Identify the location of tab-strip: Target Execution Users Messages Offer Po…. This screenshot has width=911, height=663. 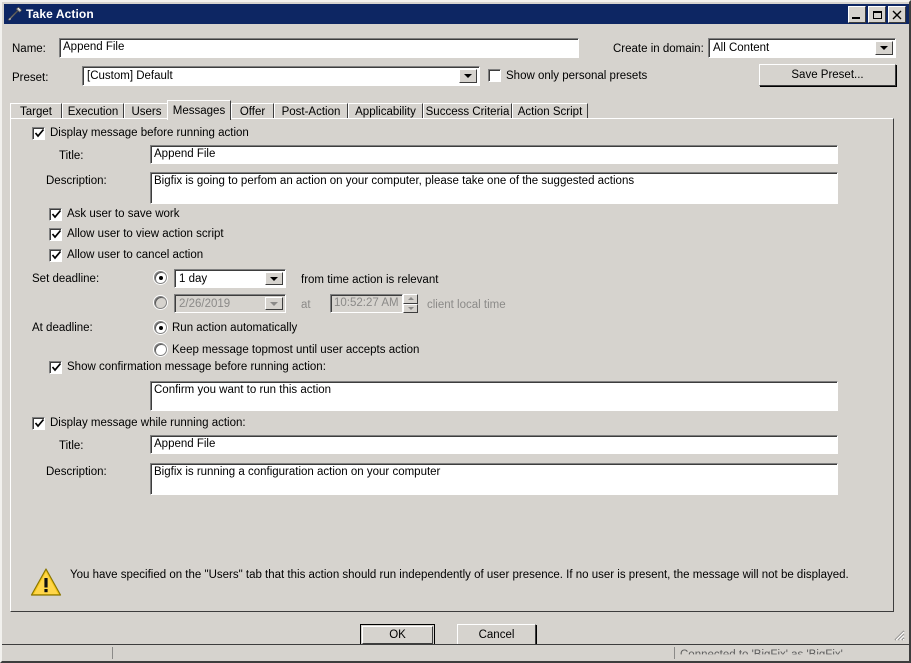
(452, 110).